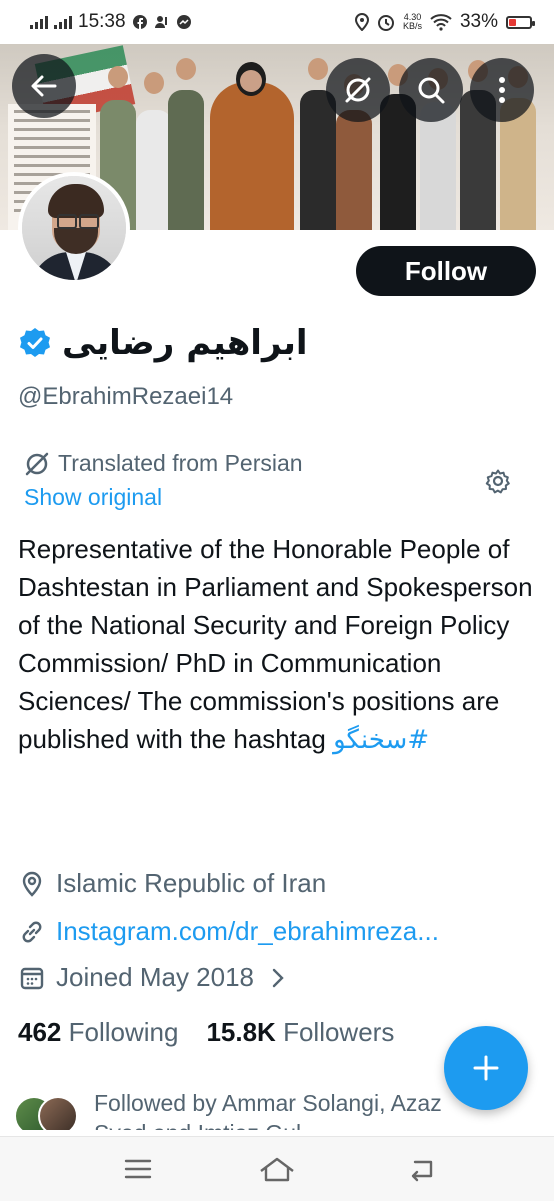 This screenshot has width=554, height=1201. Describe the element at coordinates (412, 26) in the screenshot. I see `net-speed-unit: KB/s` at that location.